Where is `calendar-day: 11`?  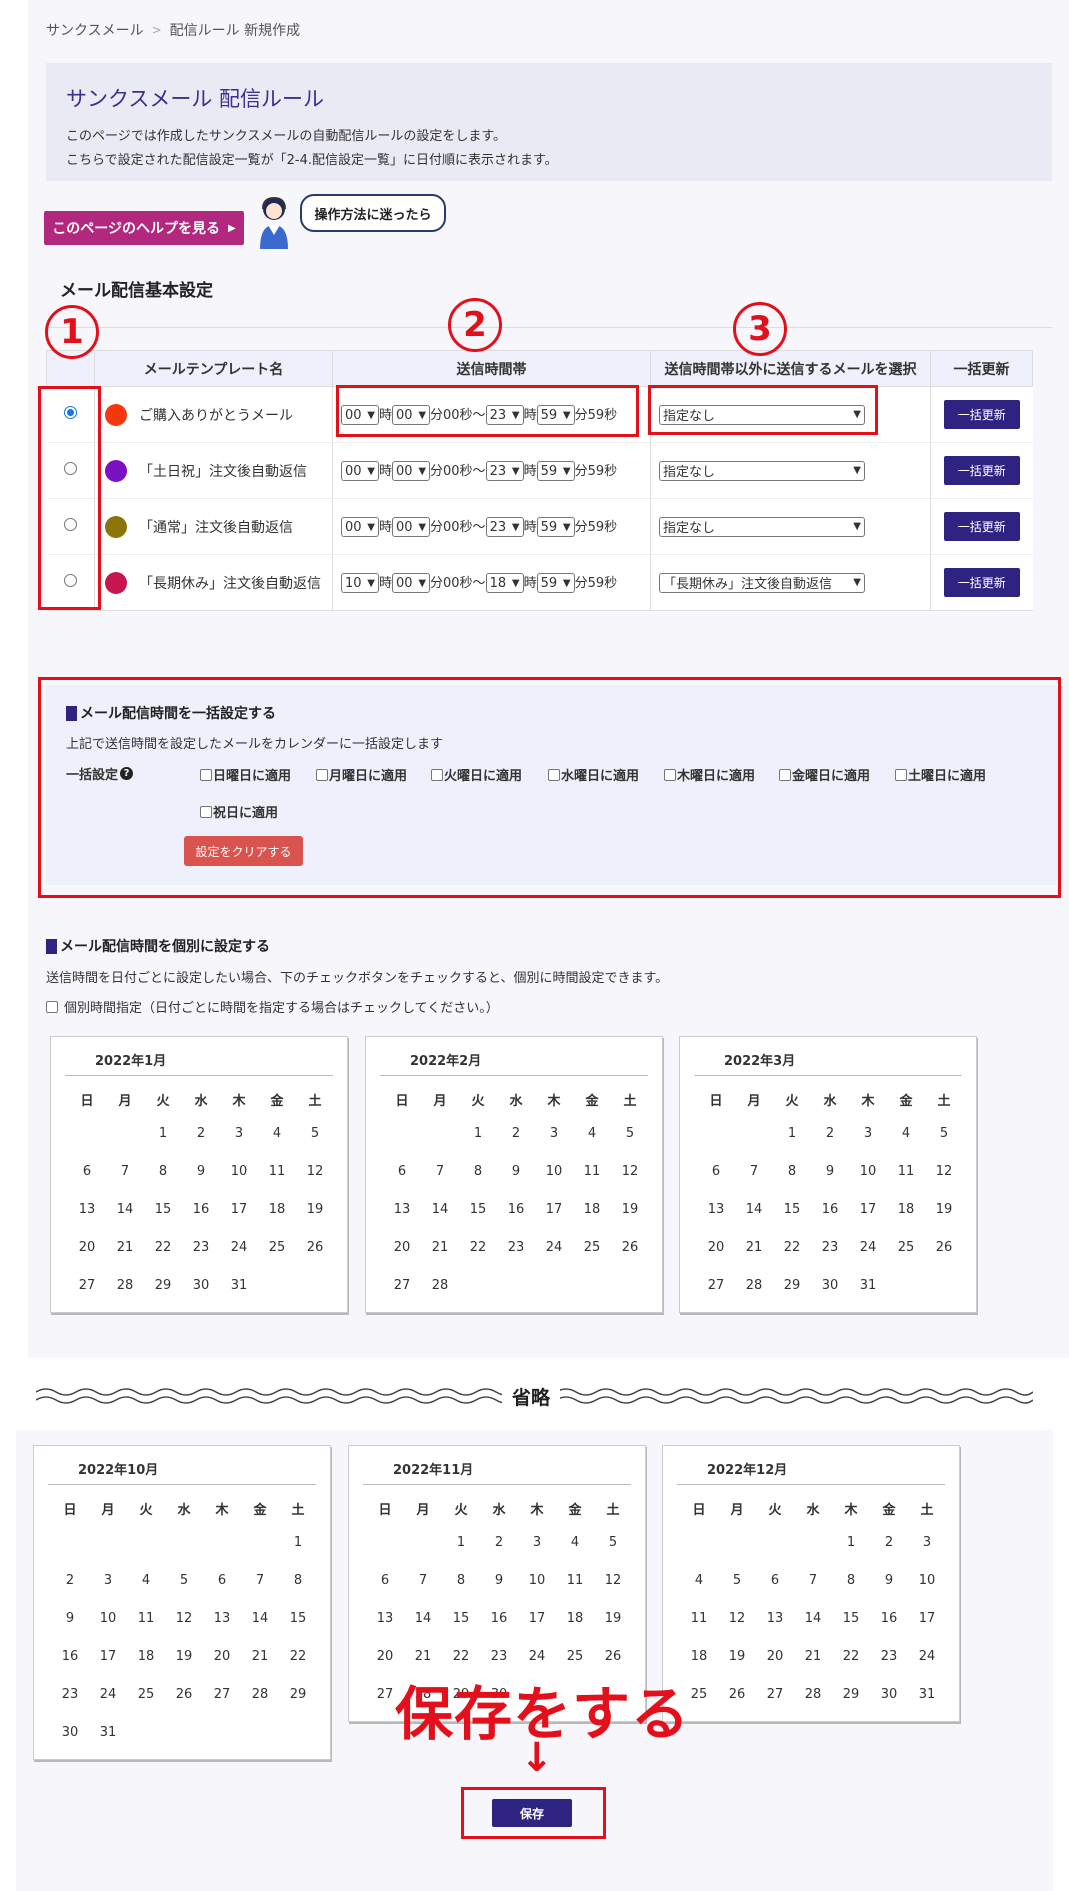 calendar-day: 11 is located at coordinates (146, 1618).